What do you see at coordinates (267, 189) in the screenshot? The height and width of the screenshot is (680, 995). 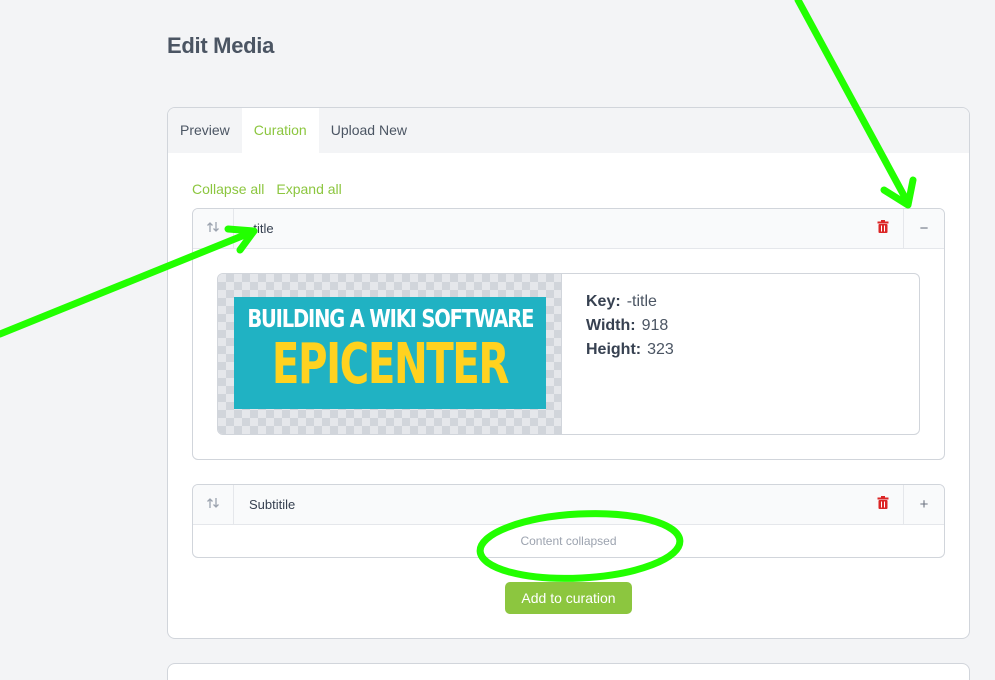 I see `collapse-controls: Collapse all Expand all` at bounding box center [267, 189].